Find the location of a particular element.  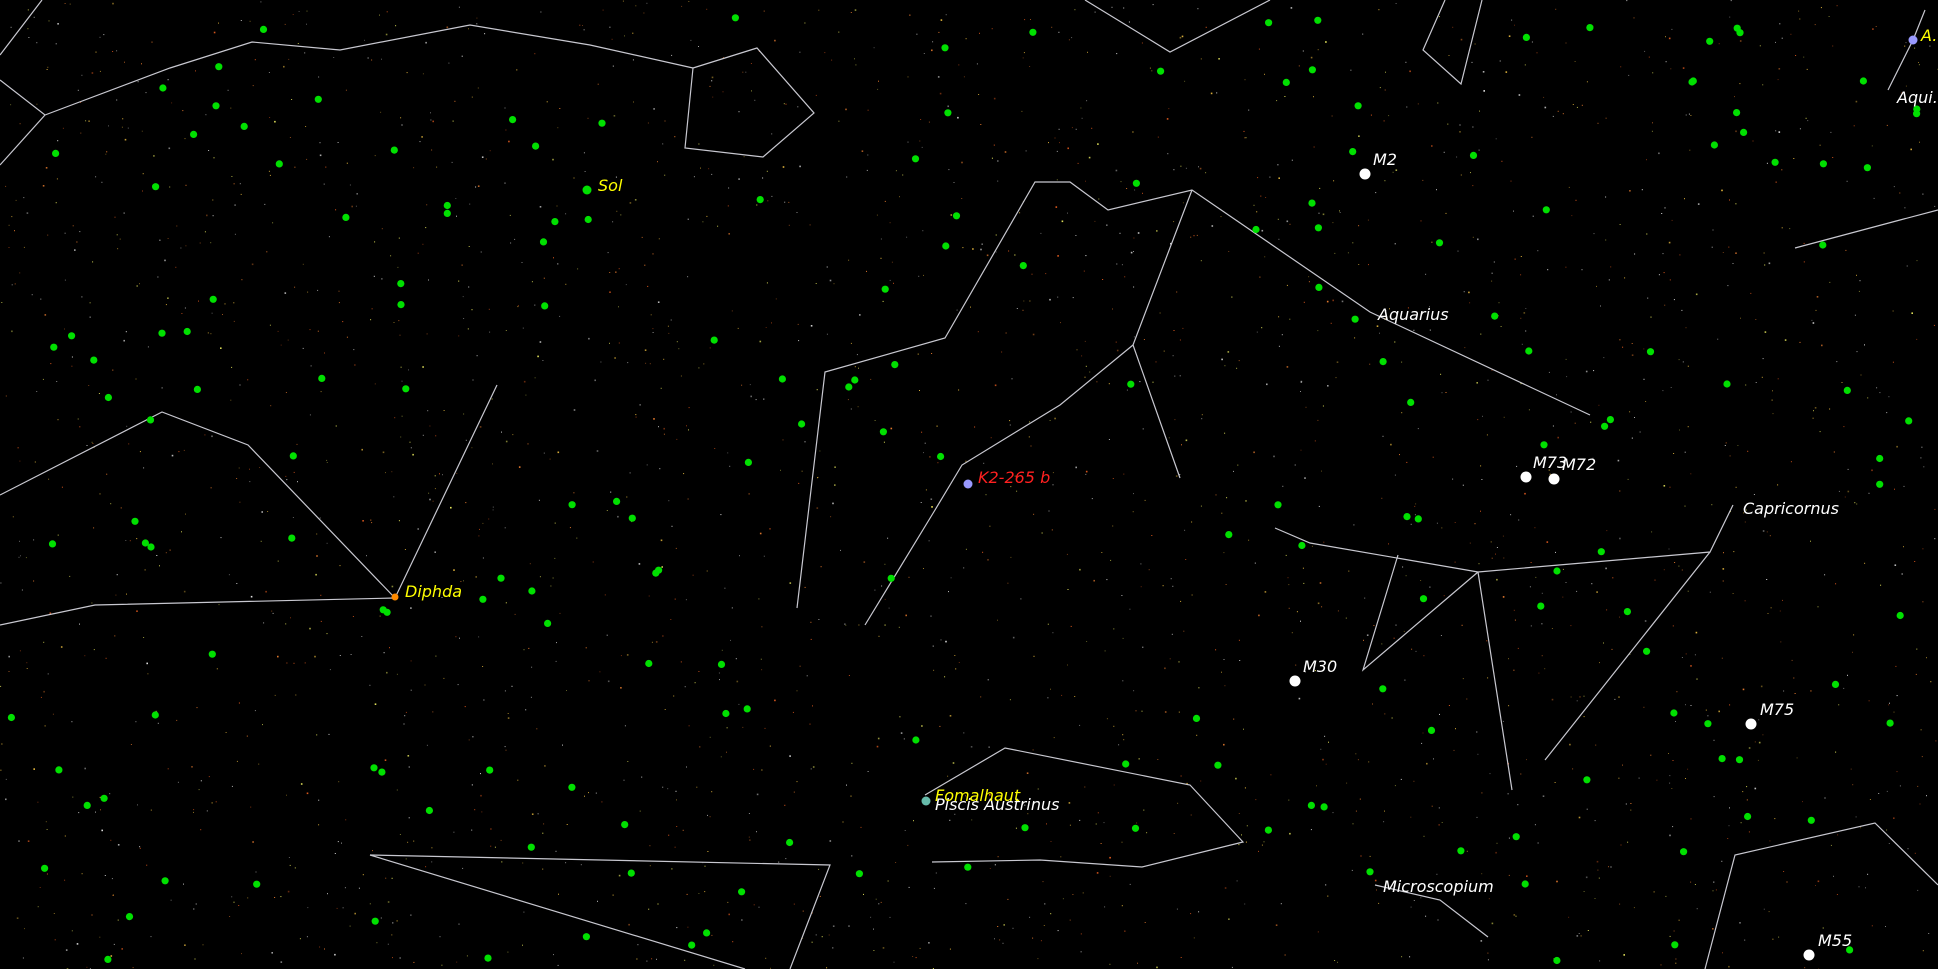

top-right-star-marker is located at coordinates (1913, 40).